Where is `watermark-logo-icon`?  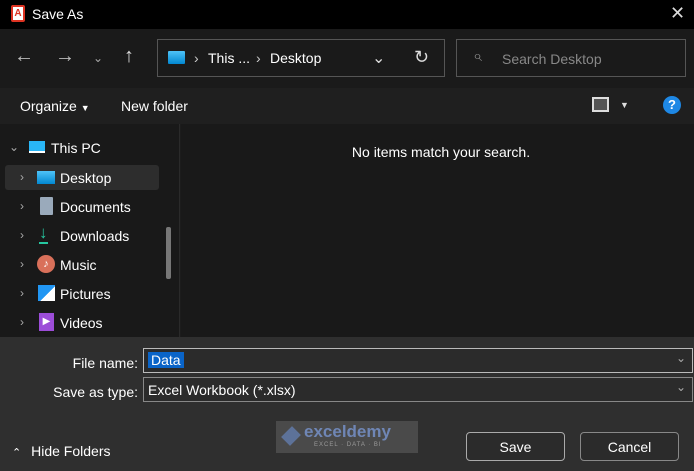 watermark-logo-icon is located at coordinates (291, 436).